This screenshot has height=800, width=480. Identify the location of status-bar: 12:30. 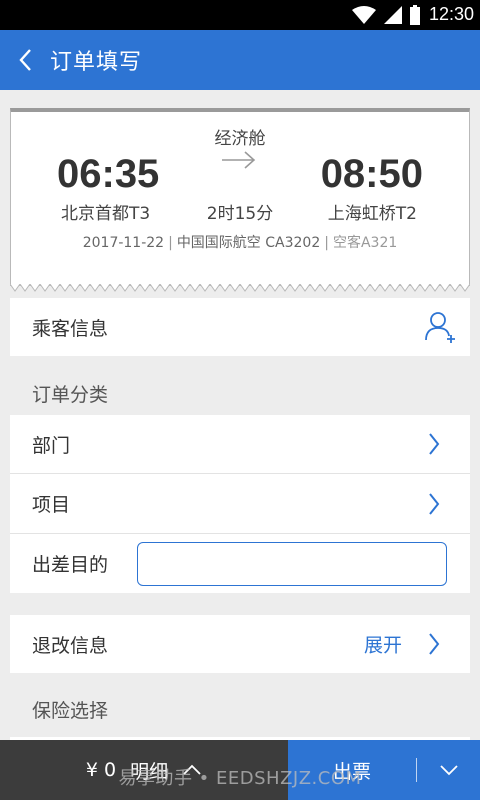
(240, 15).